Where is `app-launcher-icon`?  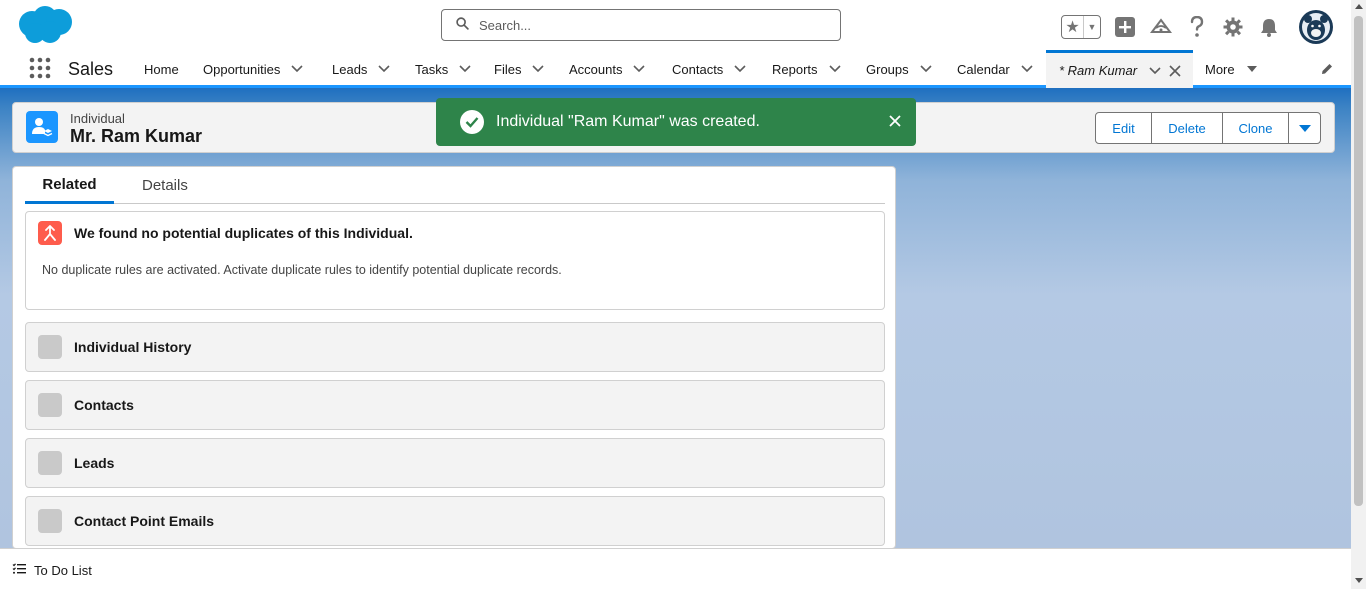
app-launcher-icon is located at coordinates (40, 68).